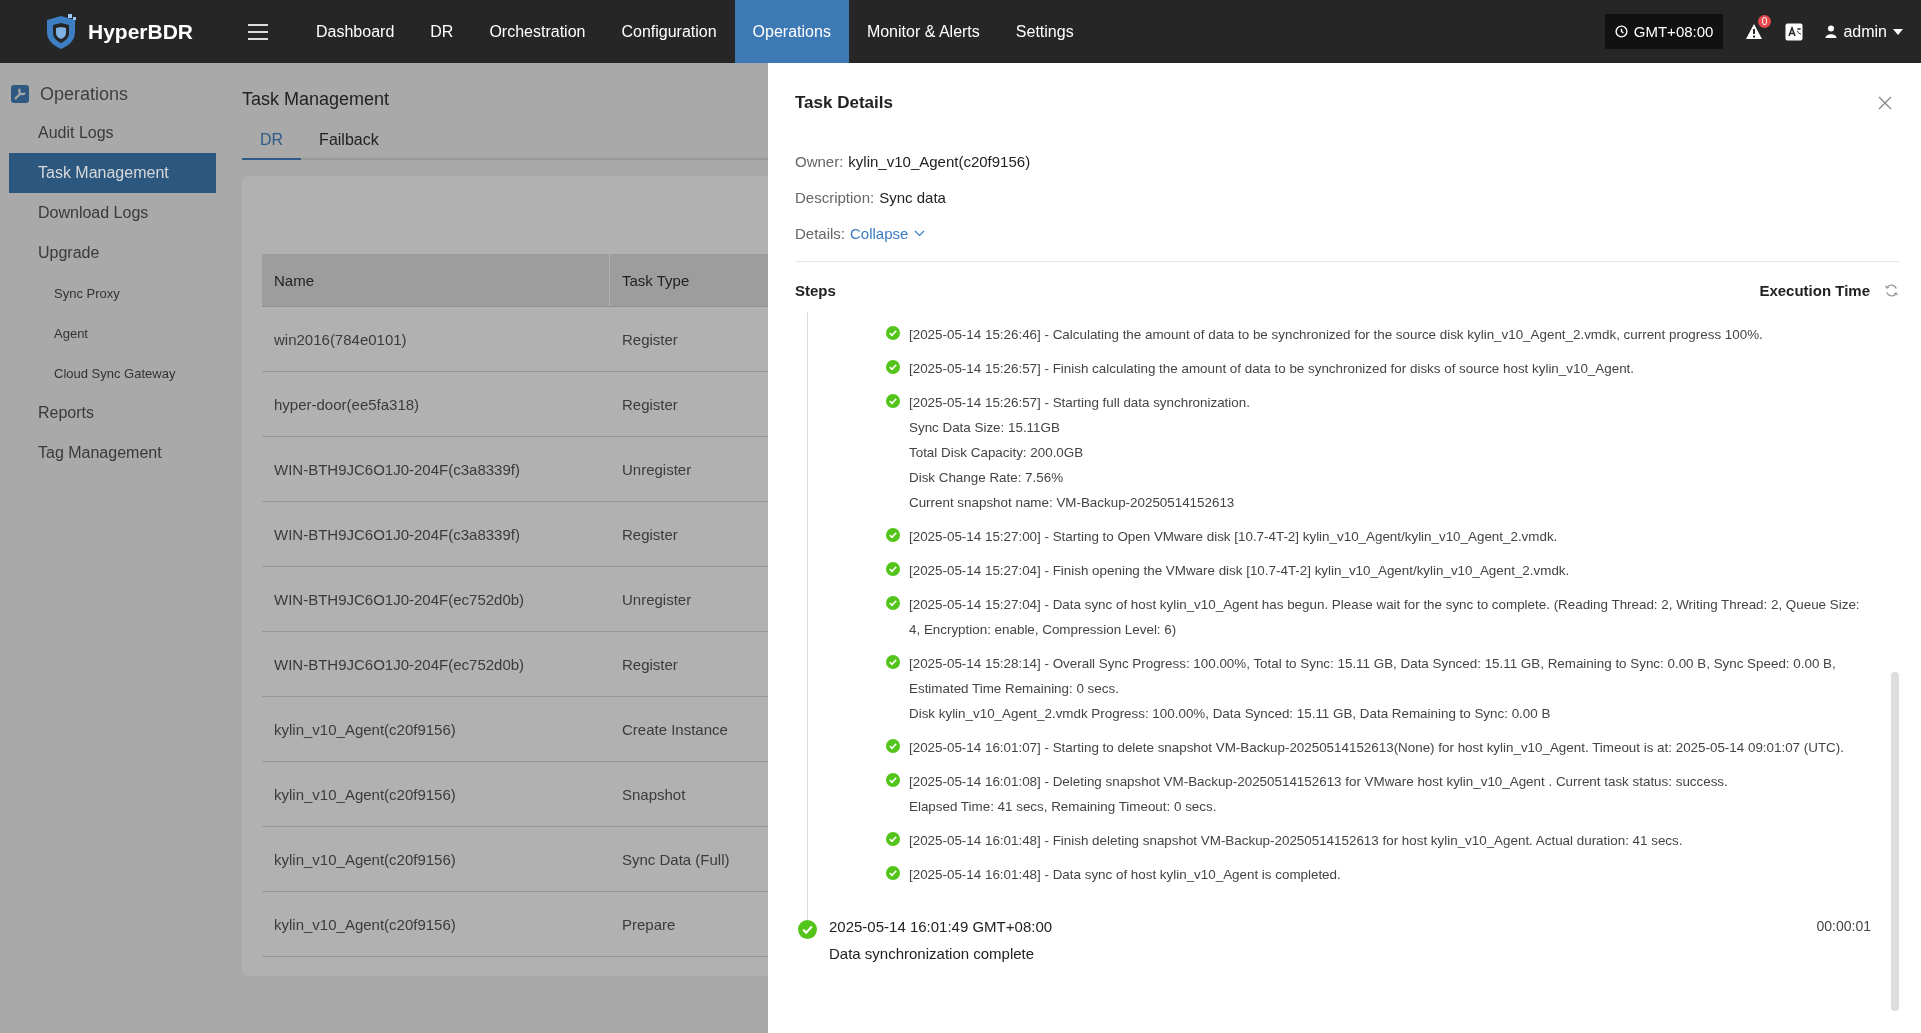 Image resolution: width=1921 pixels, height=1033 pixels. I want to click on table-cell-text: Sync Data (Full), so click(676, 859).